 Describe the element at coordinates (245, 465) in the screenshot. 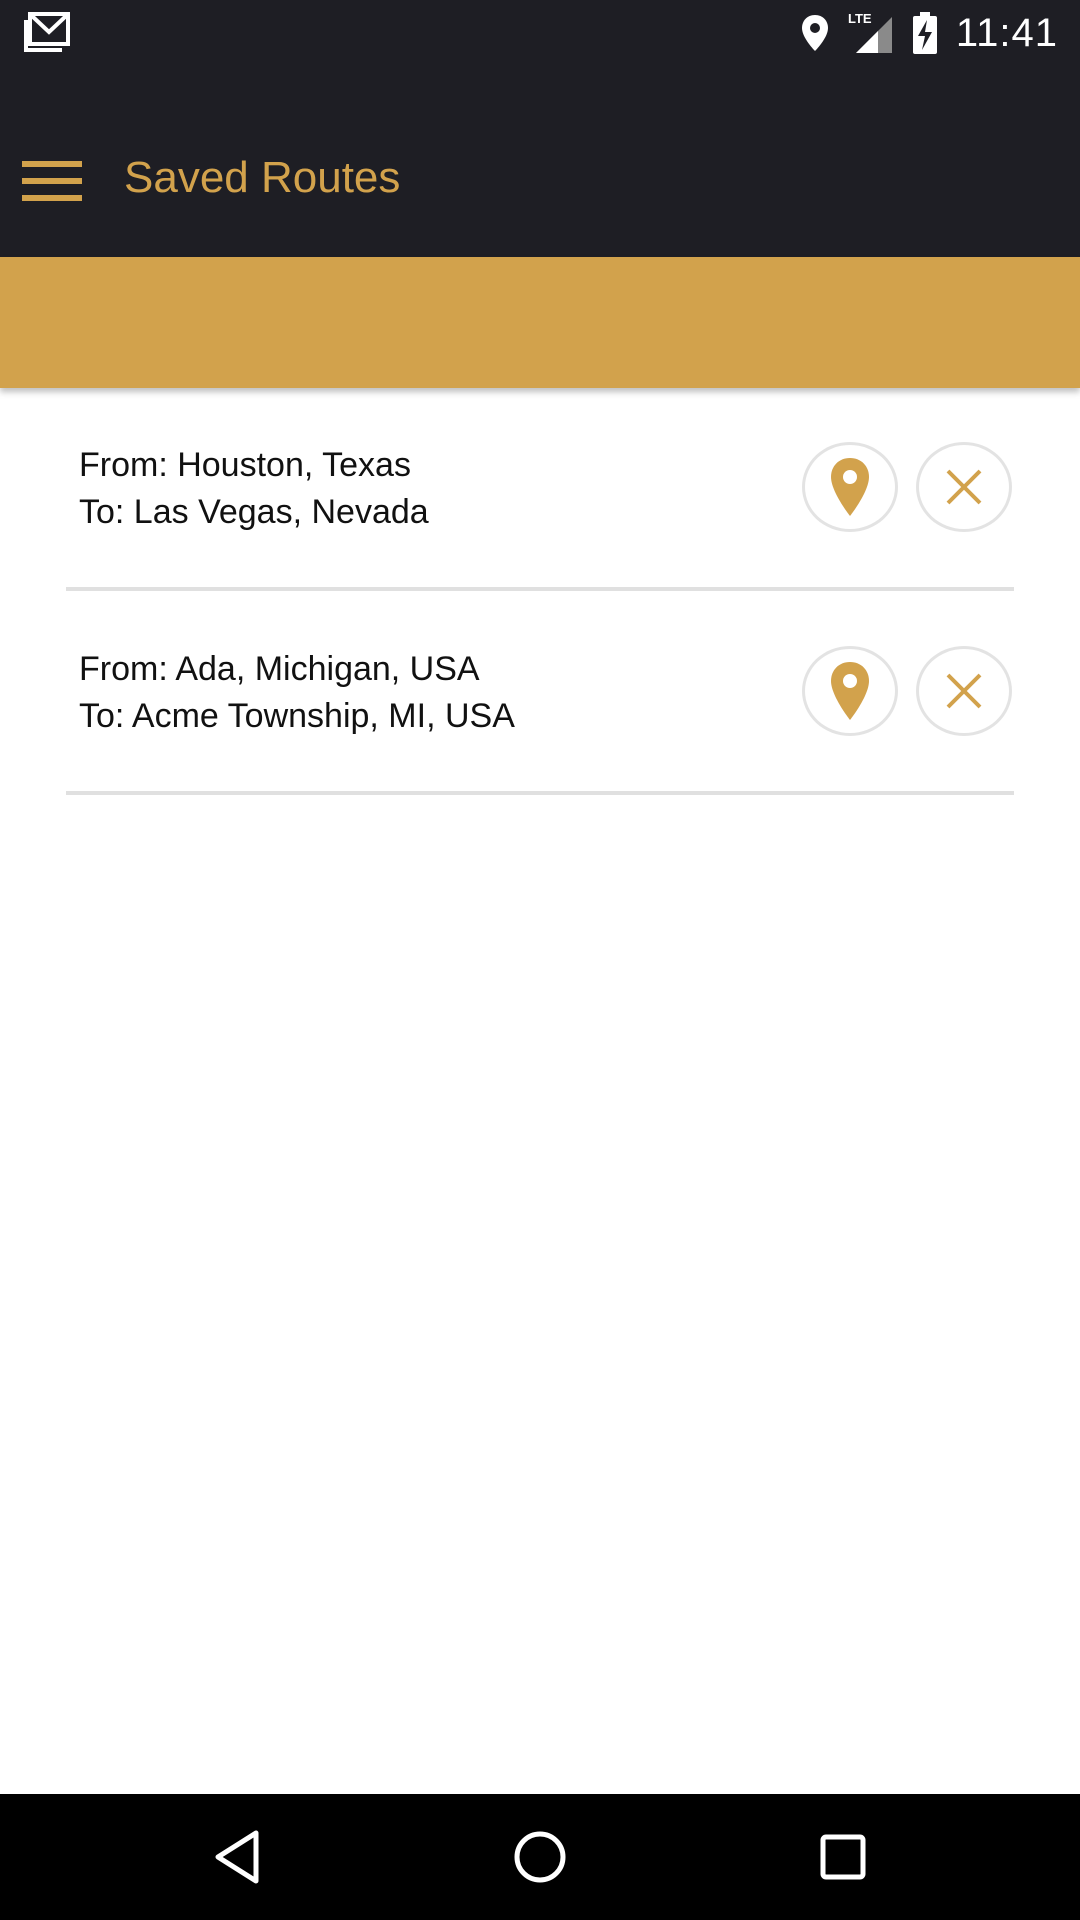

I see `route-from: From: Houston, Texas` at that location.